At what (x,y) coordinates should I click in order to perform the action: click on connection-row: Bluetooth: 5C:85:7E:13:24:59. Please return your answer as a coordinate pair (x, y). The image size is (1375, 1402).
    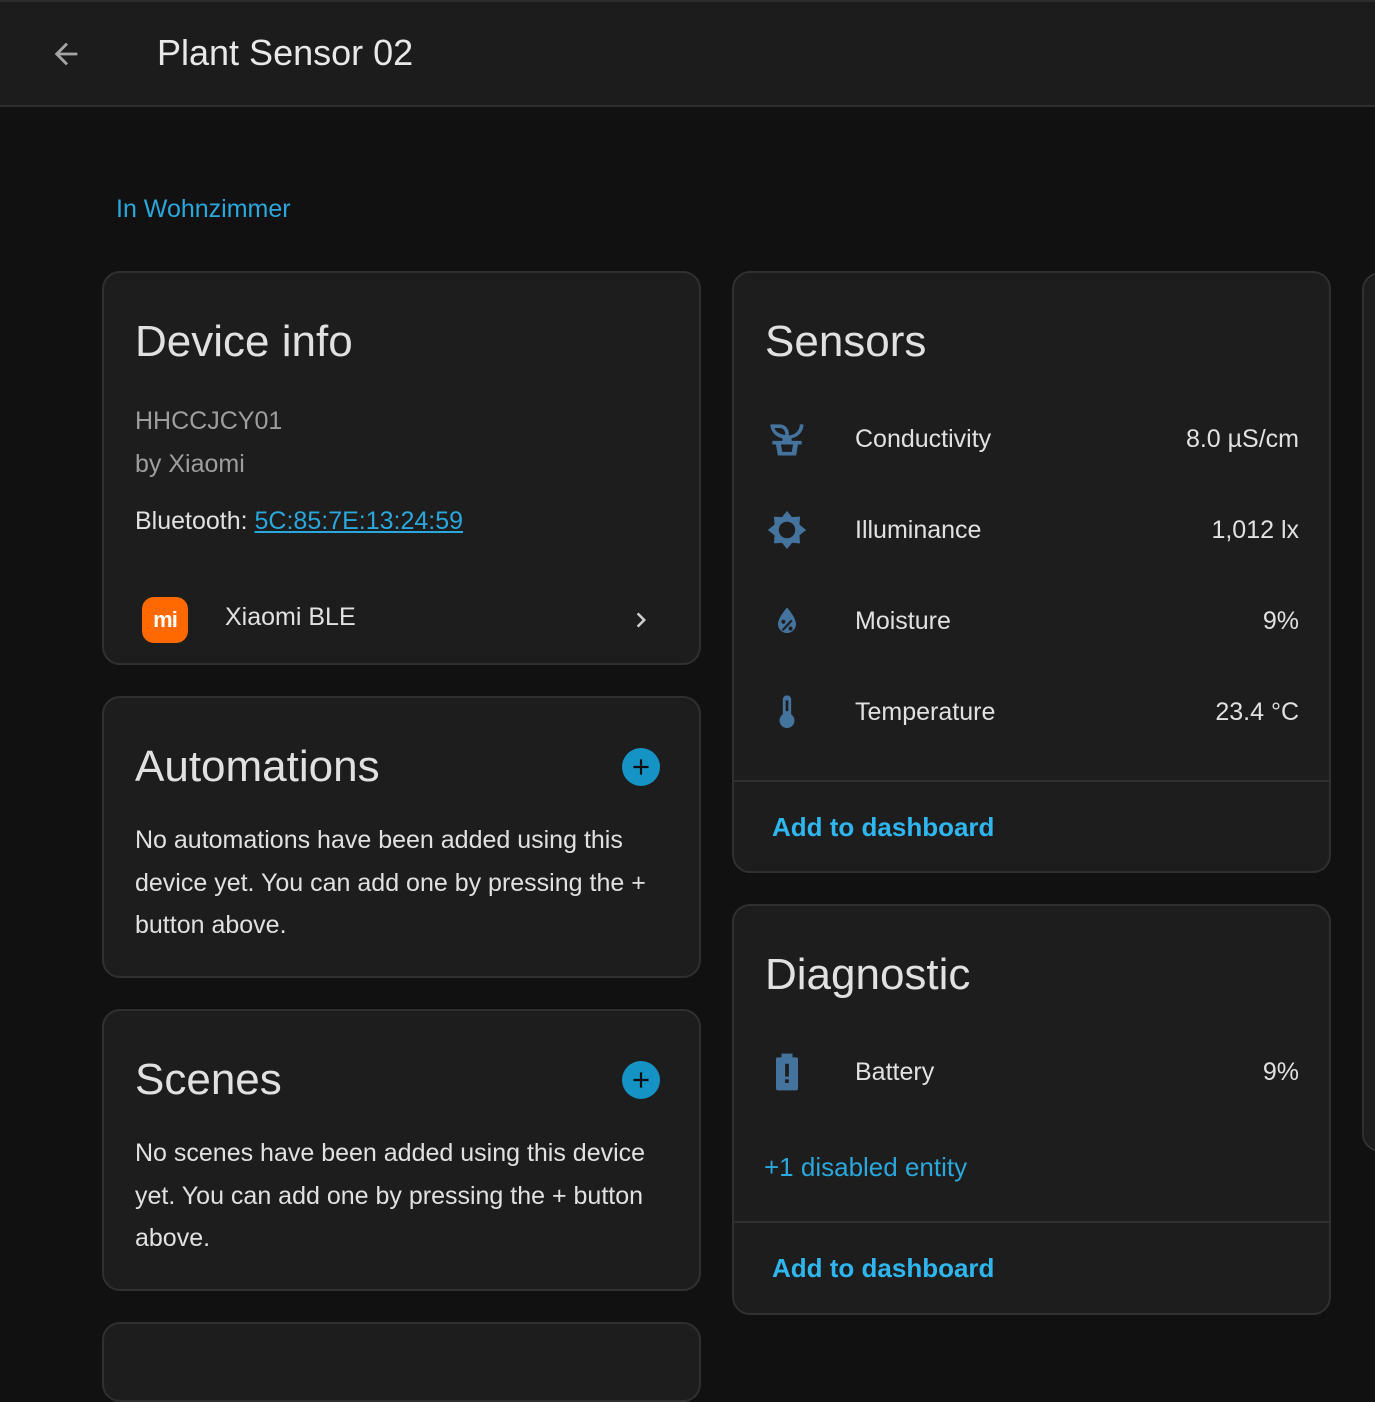
    Looking at the image, I should click on (299, 521).